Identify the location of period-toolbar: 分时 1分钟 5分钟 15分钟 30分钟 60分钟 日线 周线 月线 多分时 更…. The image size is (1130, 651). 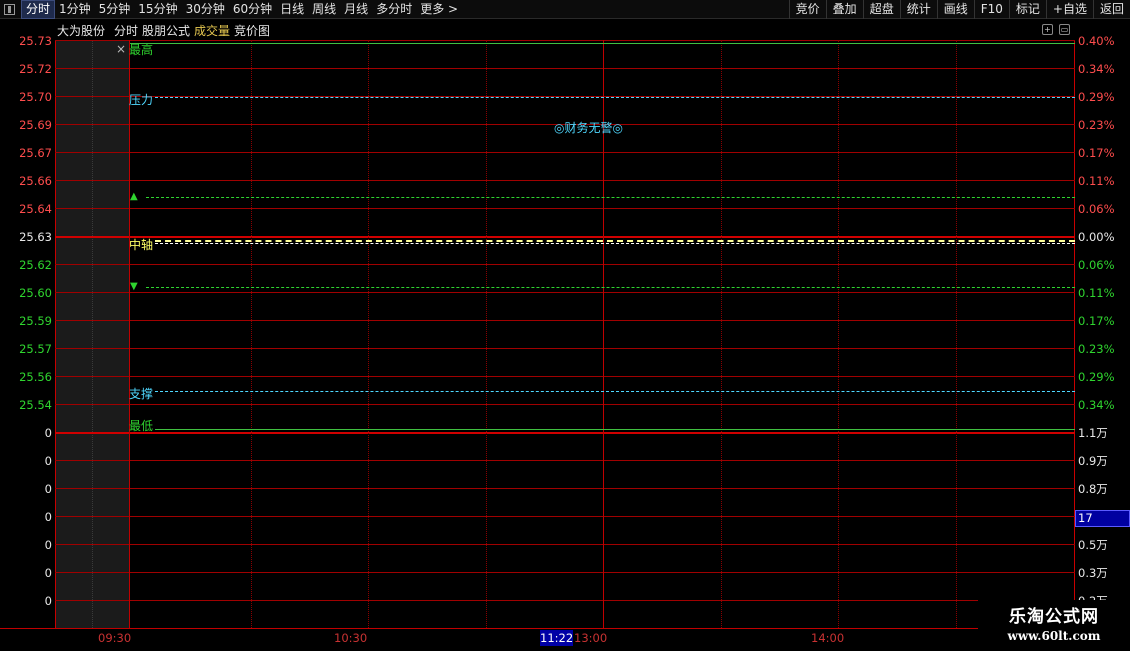
(565, 9).